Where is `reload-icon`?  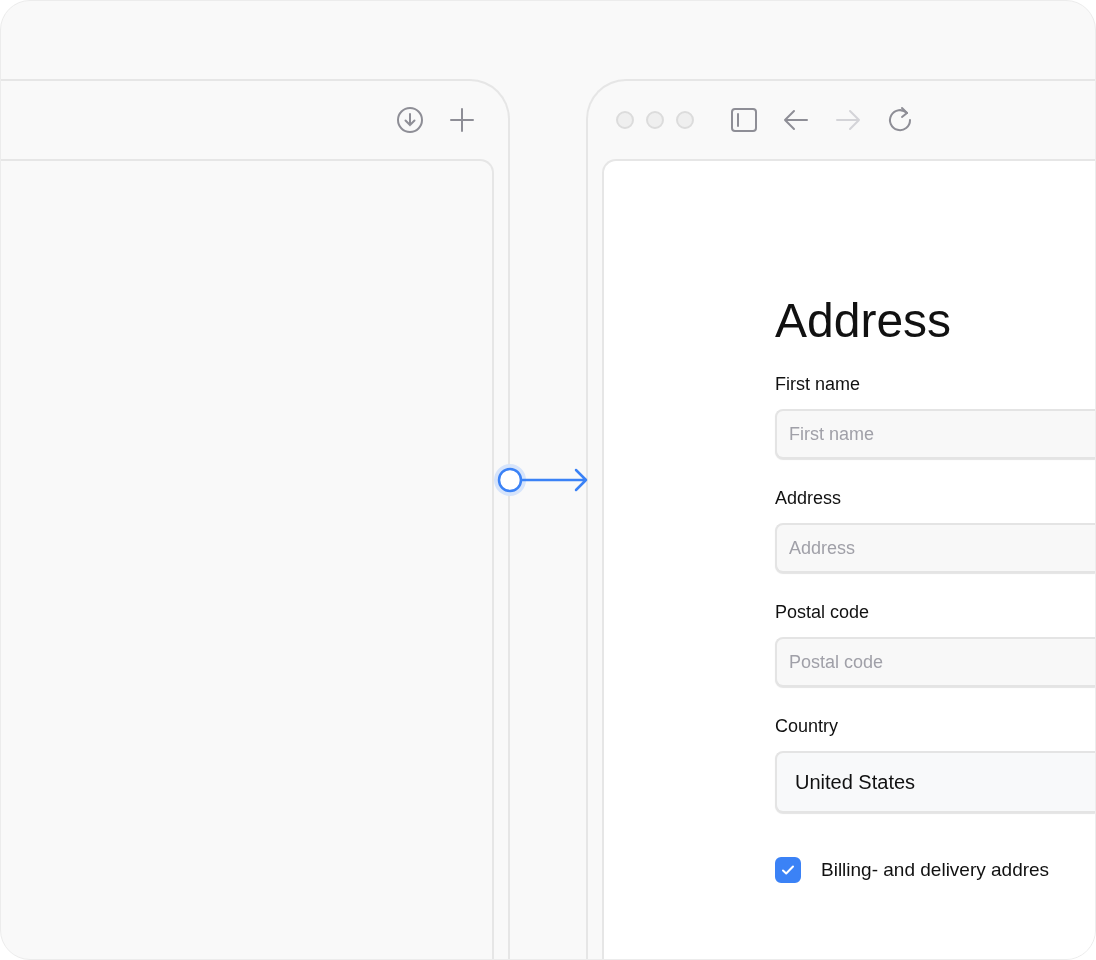
reload-icon is located at coordinates (900, 120).